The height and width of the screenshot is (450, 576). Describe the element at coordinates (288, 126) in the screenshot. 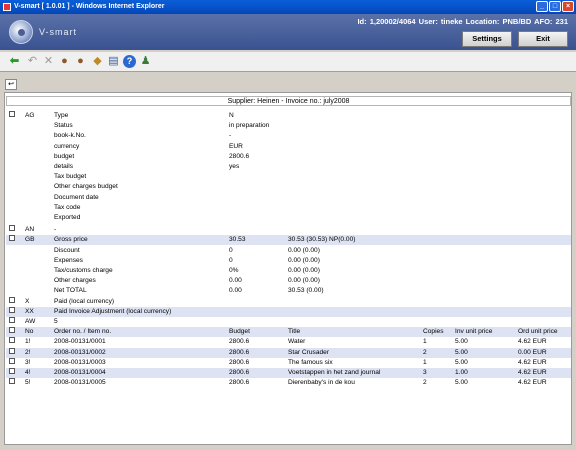

I see `ag-row: Status in preparation` at that location.